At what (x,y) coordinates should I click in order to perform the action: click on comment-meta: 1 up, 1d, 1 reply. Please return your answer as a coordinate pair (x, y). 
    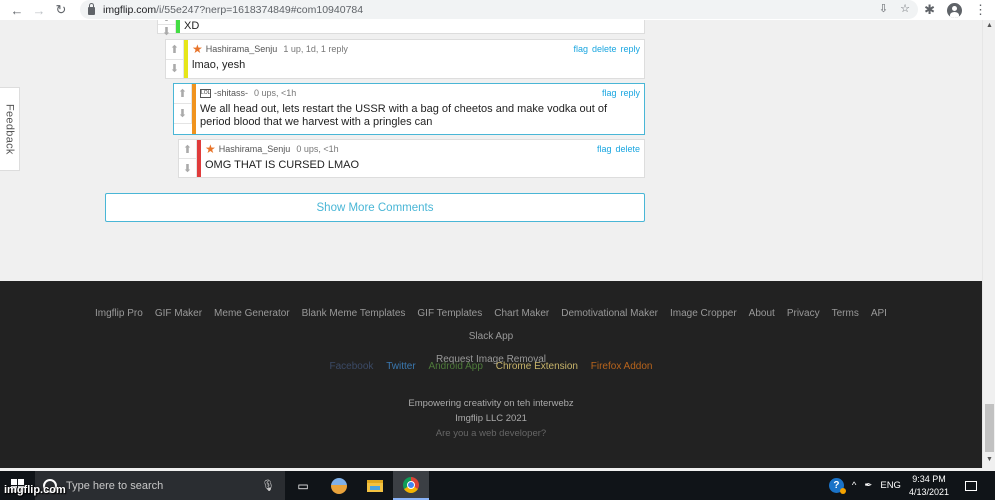
    Looking at the image, I should click on (315, 49).